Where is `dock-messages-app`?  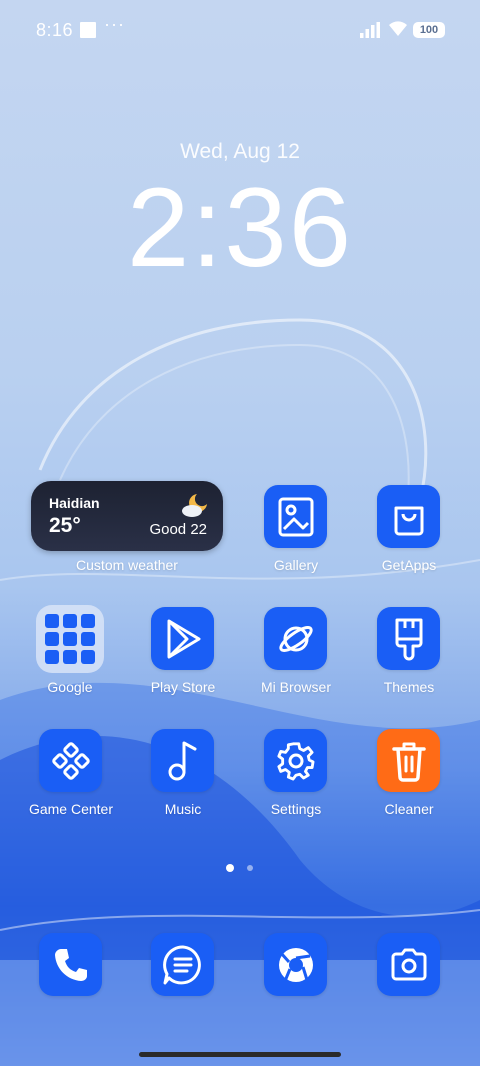 dock-messages-app is located at coordinates (182, 964).